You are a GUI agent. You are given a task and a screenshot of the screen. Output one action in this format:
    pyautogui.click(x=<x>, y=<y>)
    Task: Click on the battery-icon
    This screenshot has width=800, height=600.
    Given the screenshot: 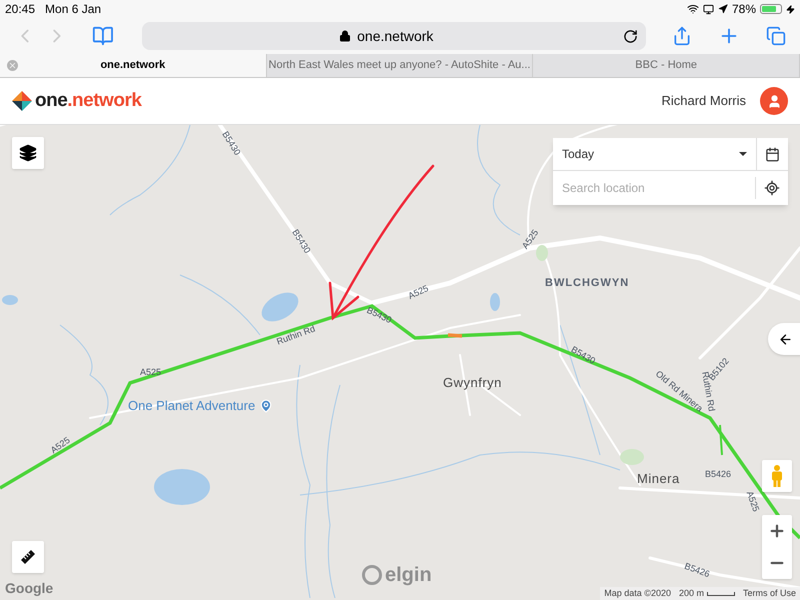 What is the action you would take?
    pyautogui.click(x=771, y=9)
    